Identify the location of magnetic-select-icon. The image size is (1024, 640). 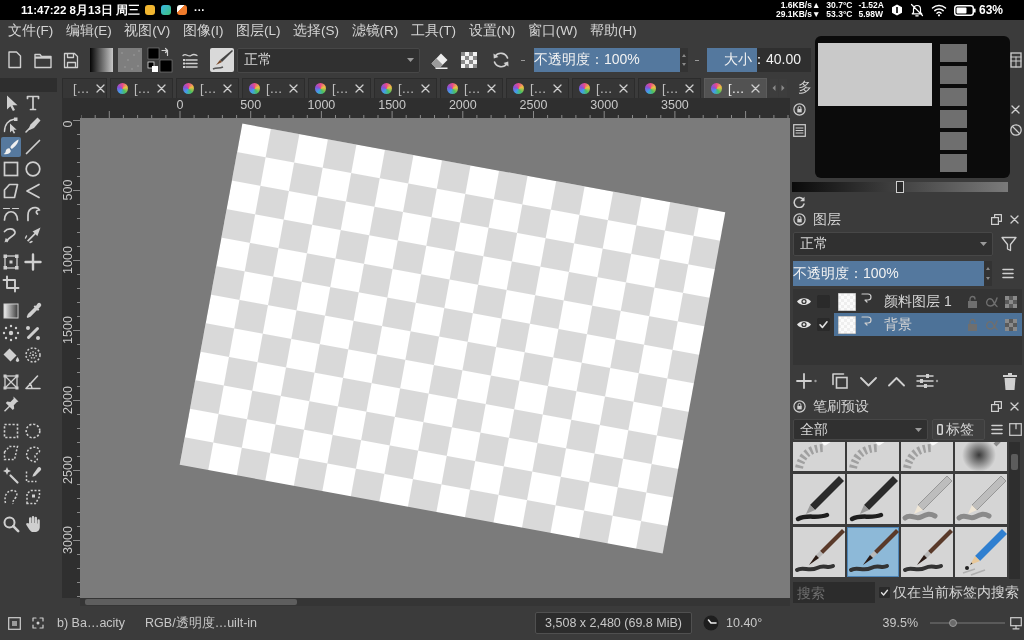
(33, 497).